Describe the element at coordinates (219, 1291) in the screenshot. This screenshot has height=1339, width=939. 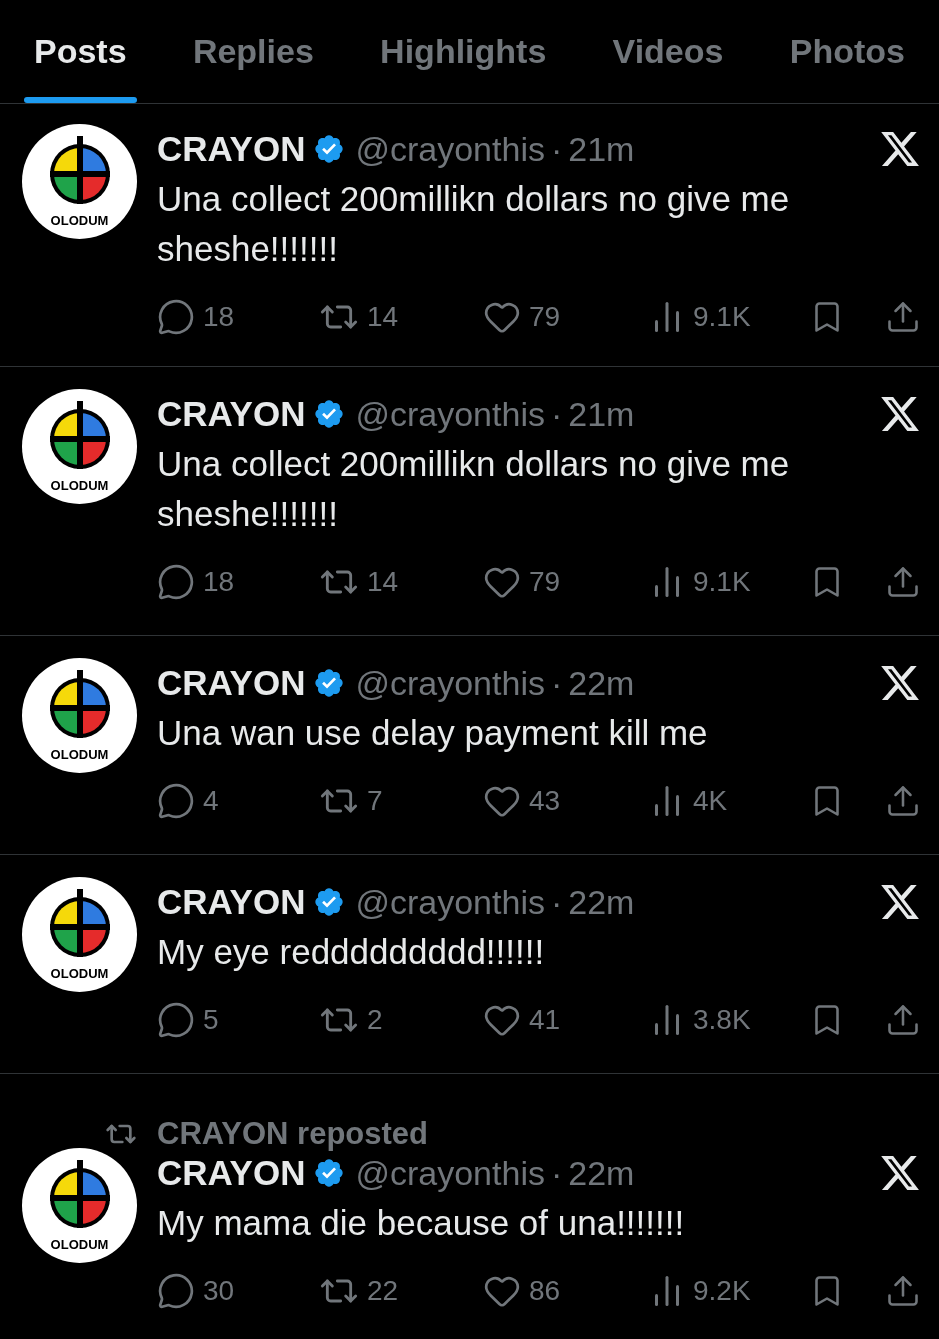
I see `reply-count: 30` at that location.